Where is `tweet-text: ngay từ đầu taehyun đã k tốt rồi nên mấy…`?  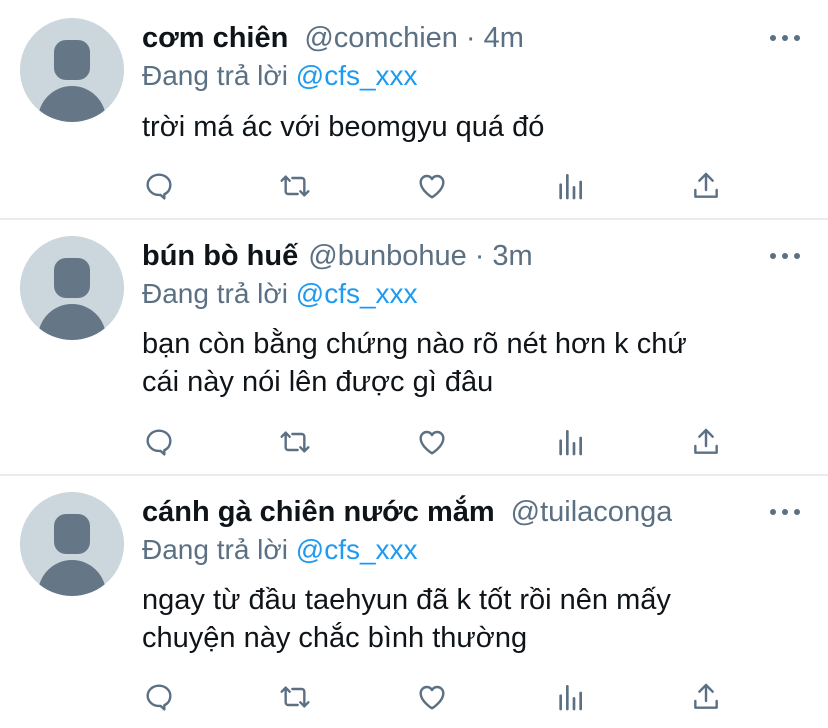
tweet-text: ngay từ đầu taehyun đã k tốt rồi nên mấy… is located at coordinates (467, 619).